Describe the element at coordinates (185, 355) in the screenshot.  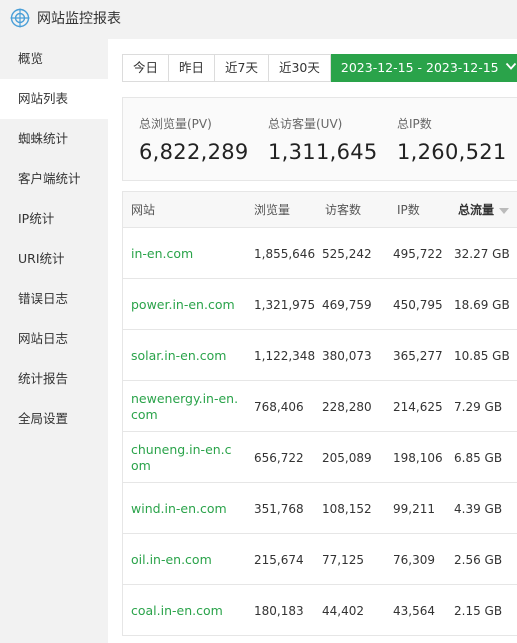
I see `cell-site: solar.in-en.com` at that location.